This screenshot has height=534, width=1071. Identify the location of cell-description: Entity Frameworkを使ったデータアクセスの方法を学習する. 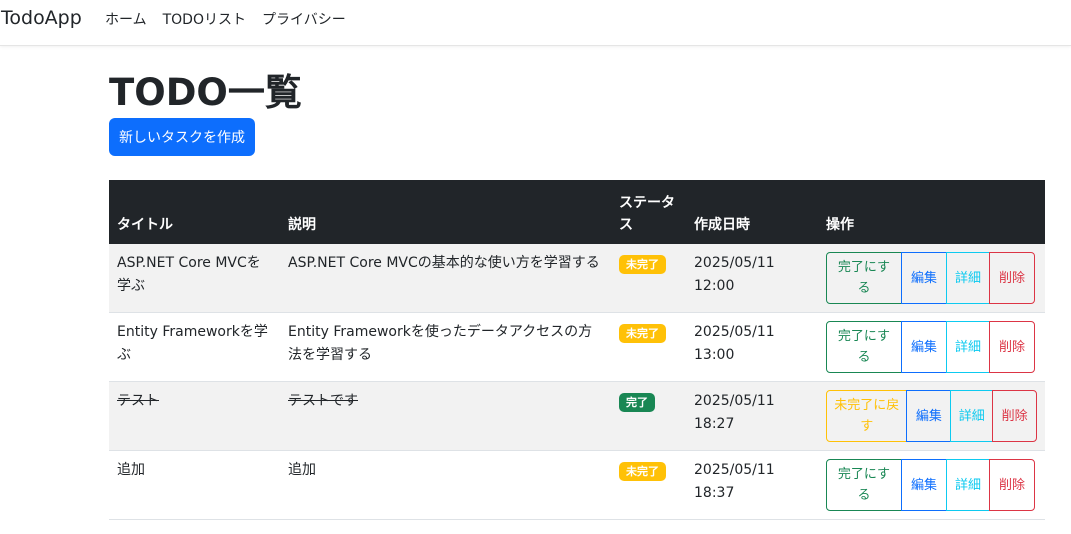
(445, 347).